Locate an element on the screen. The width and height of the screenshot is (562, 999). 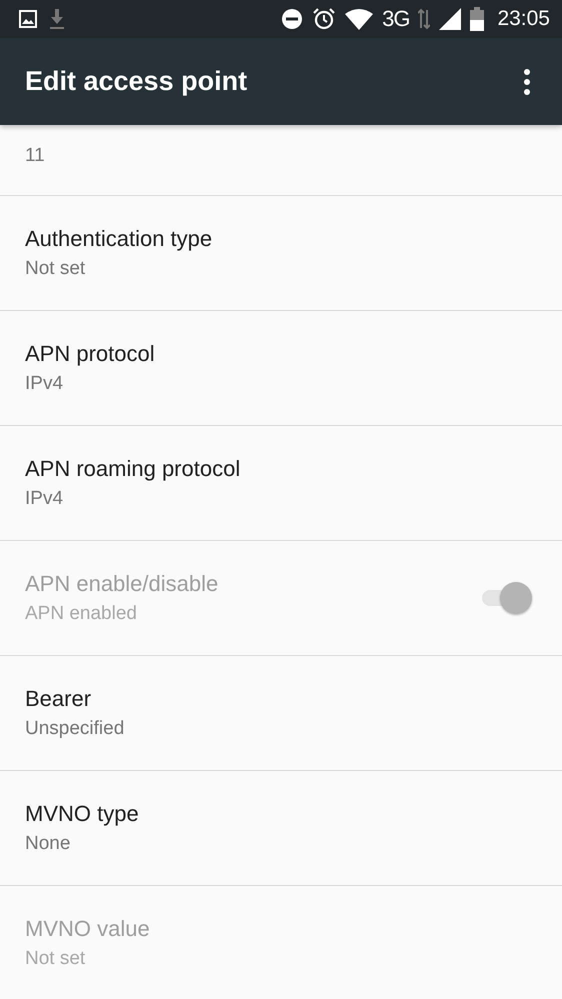
setting-value: 11 is located at coordinates (35, 156).